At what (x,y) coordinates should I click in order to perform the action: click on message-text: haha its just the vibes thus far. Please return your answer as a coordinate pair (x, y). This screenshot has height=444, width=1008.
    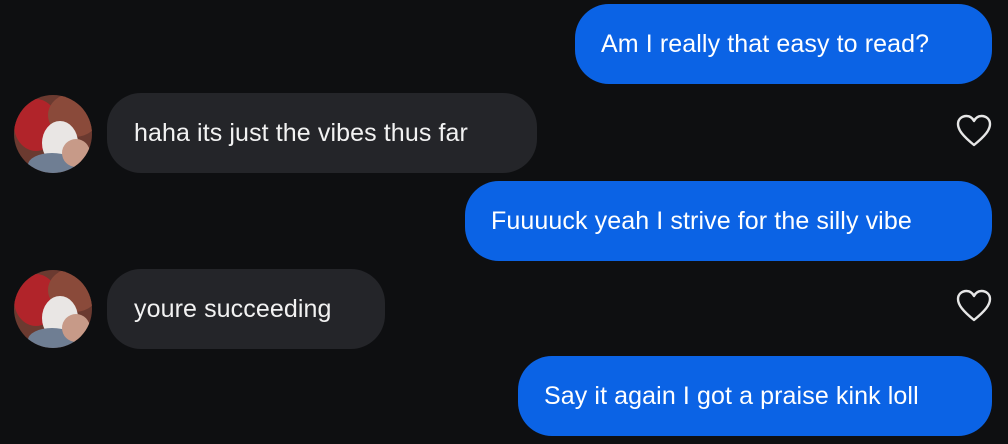
    Looking at the image, I should click on (301, 132).